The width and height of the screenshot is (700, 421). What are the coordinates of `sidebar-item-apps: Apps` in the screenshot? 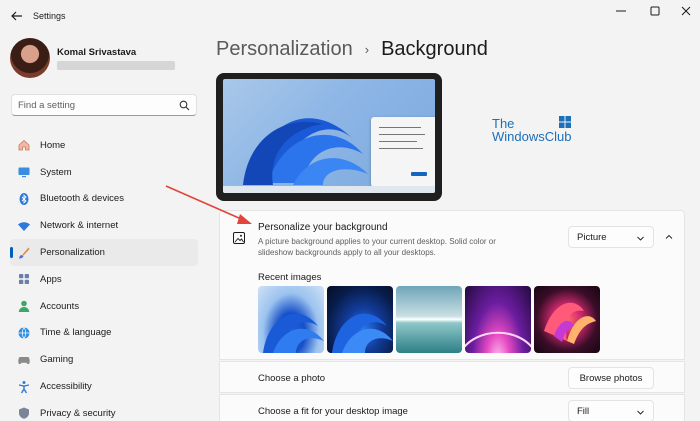 It's located at (104, 279).